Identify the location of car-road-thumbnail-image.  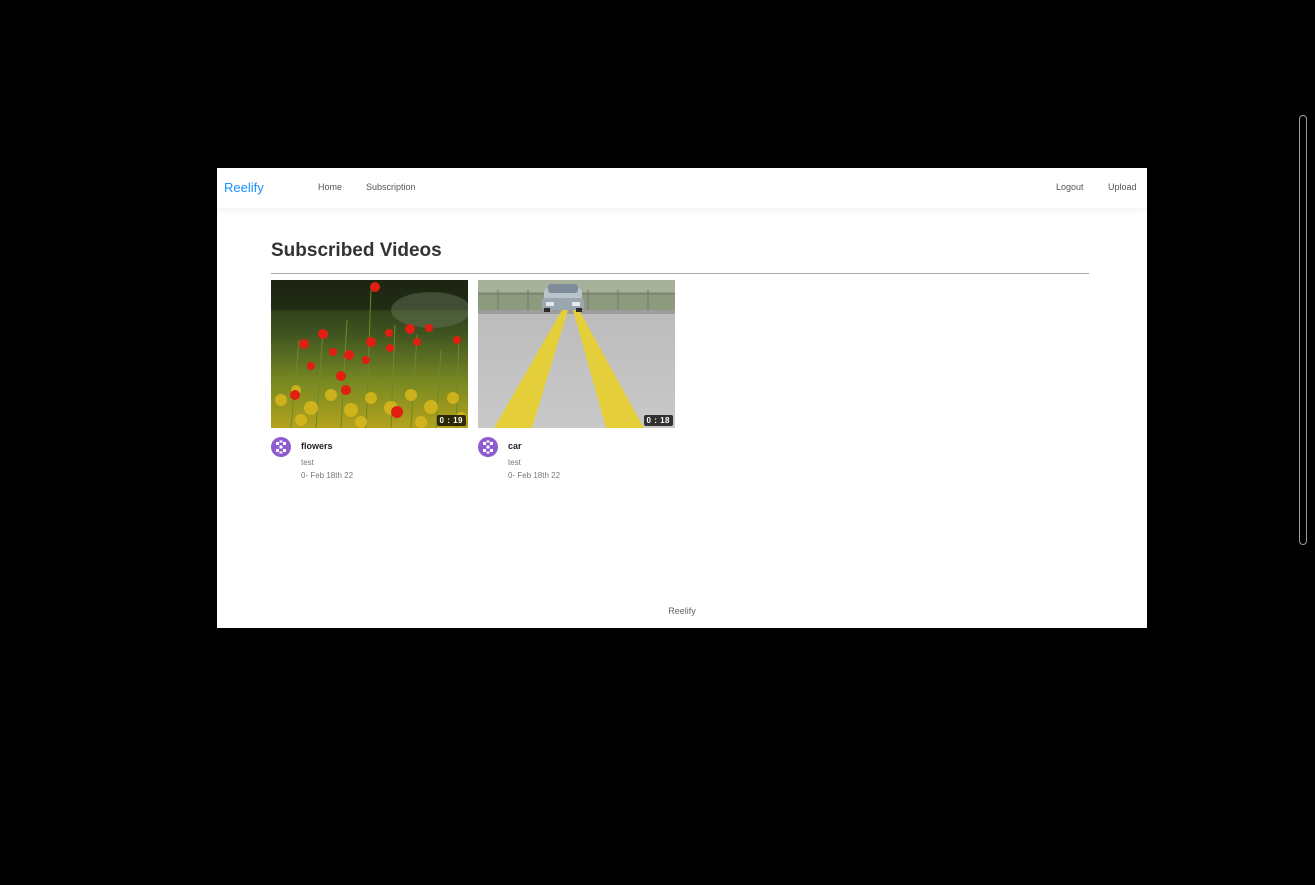
(576, 354).